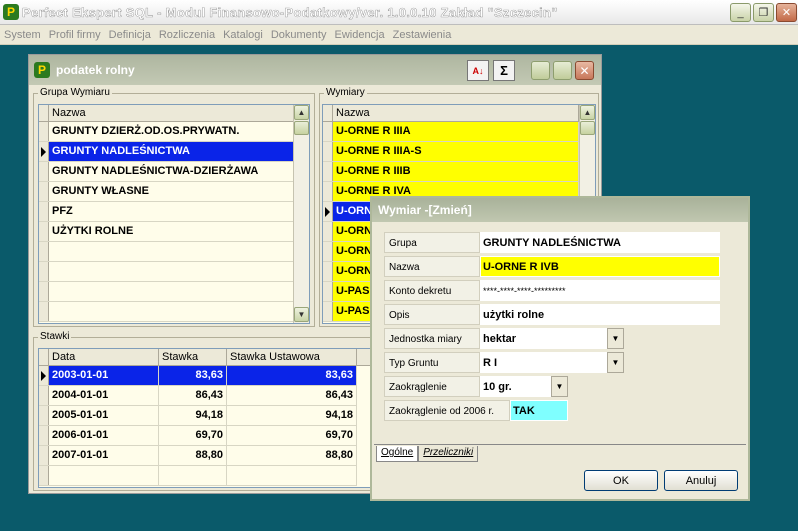 Image resolution: width=798 pixels, height=531 pixels. I want to click on scroll-down-icon: ▼, so click(301, 314).